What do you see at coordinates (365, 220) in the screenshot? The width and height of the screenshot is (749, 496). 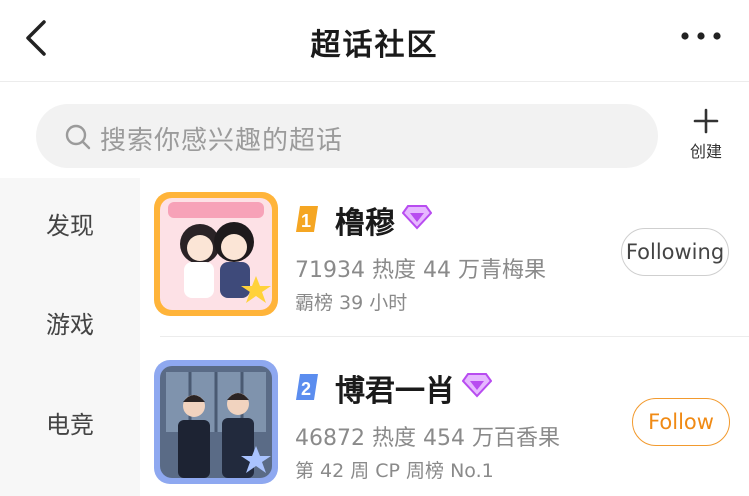 I see `topic-name: 橹穆` at bounding box center [365, 220].